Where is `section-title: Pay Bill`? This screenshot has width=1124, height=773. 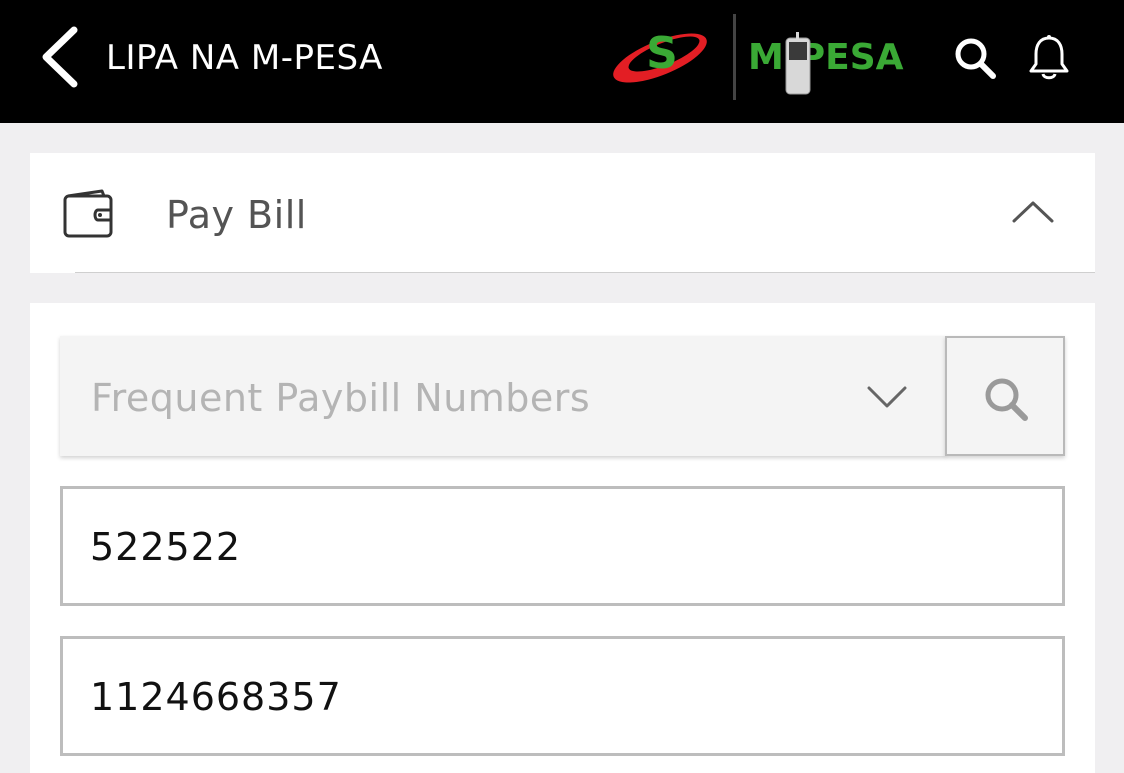 section-title: Pay Bill is located at coordinates (236, 215).